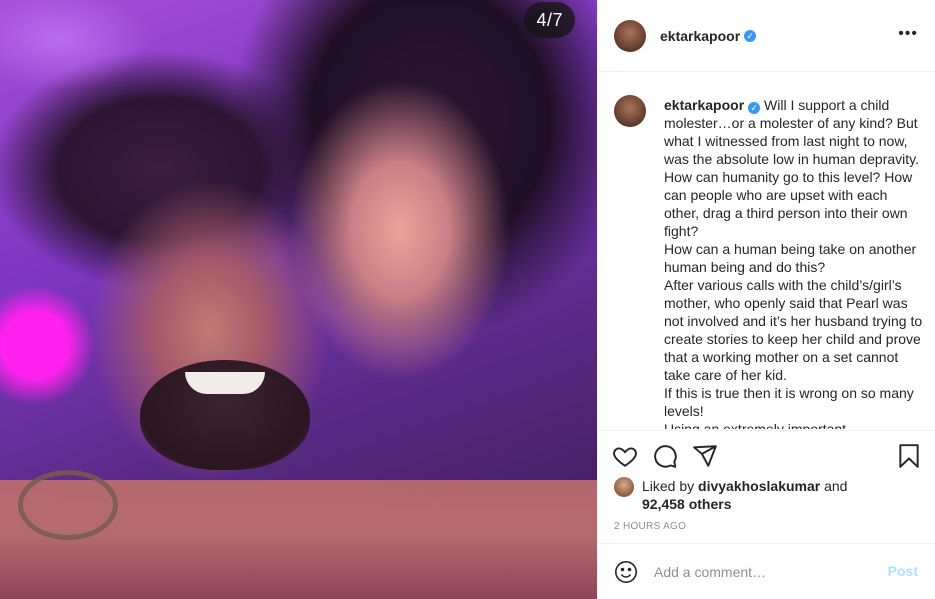 The height and width of the screenshot is (599, 935). Describe the element at coordinates (626, 572) in the screenshot. I see `smiley-icon` at that location.